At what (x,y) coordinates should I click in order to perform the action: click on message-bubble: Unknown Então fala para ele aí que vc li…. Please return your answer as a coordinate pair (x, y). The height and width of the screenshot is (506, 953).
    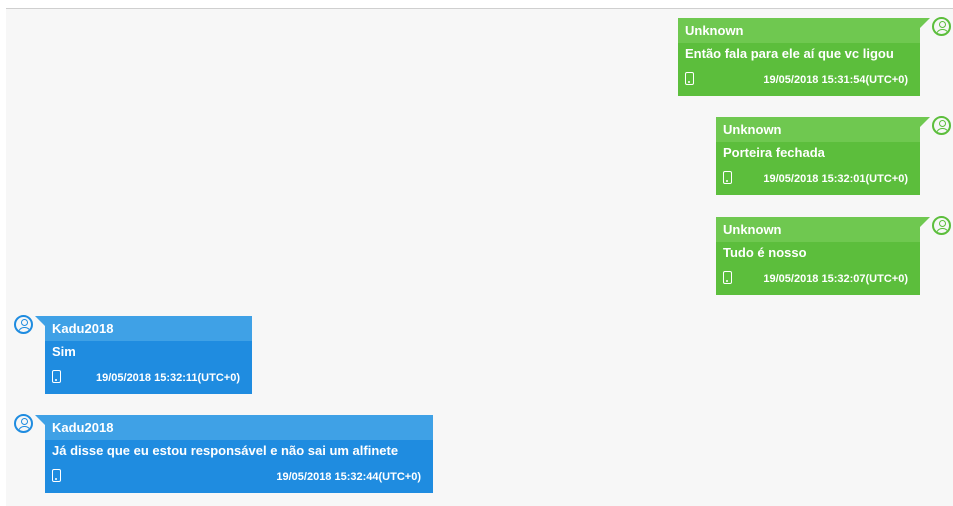
    Looking at the image, I should click on (804, 57).